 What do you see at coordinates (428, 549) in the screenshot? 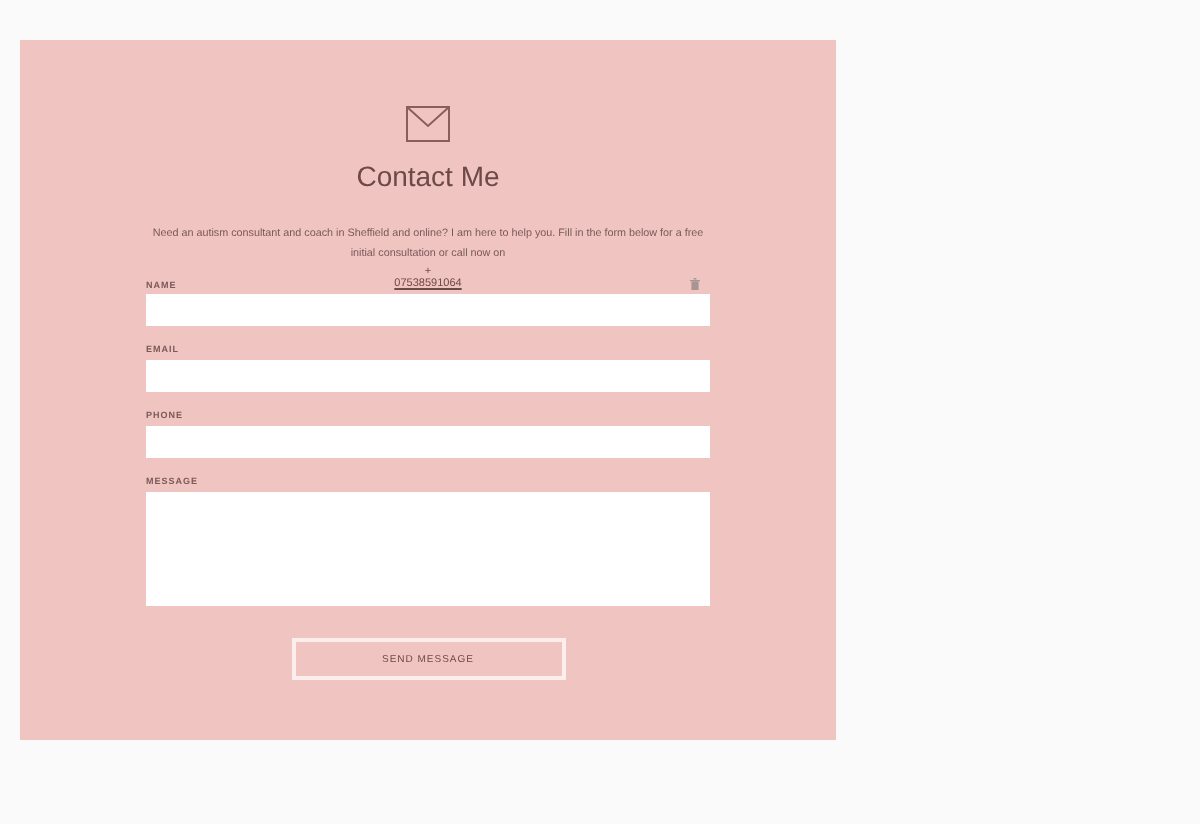
I see `message-field` at bounding box center [428, 549].